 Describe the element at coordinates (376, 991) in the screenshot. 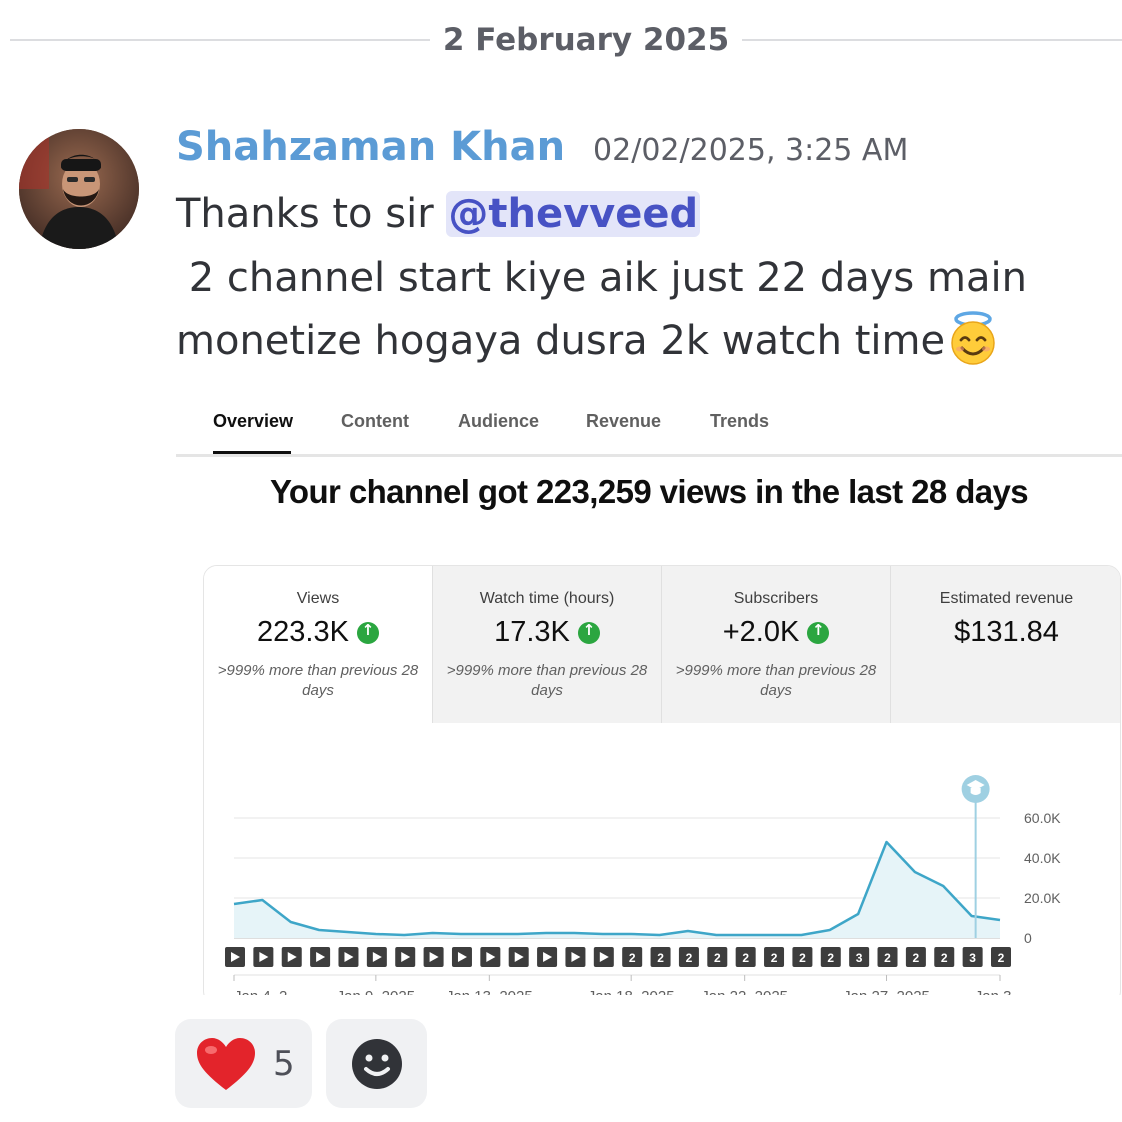

I see `x-tick-label: Jan 9, 2025` at that location.